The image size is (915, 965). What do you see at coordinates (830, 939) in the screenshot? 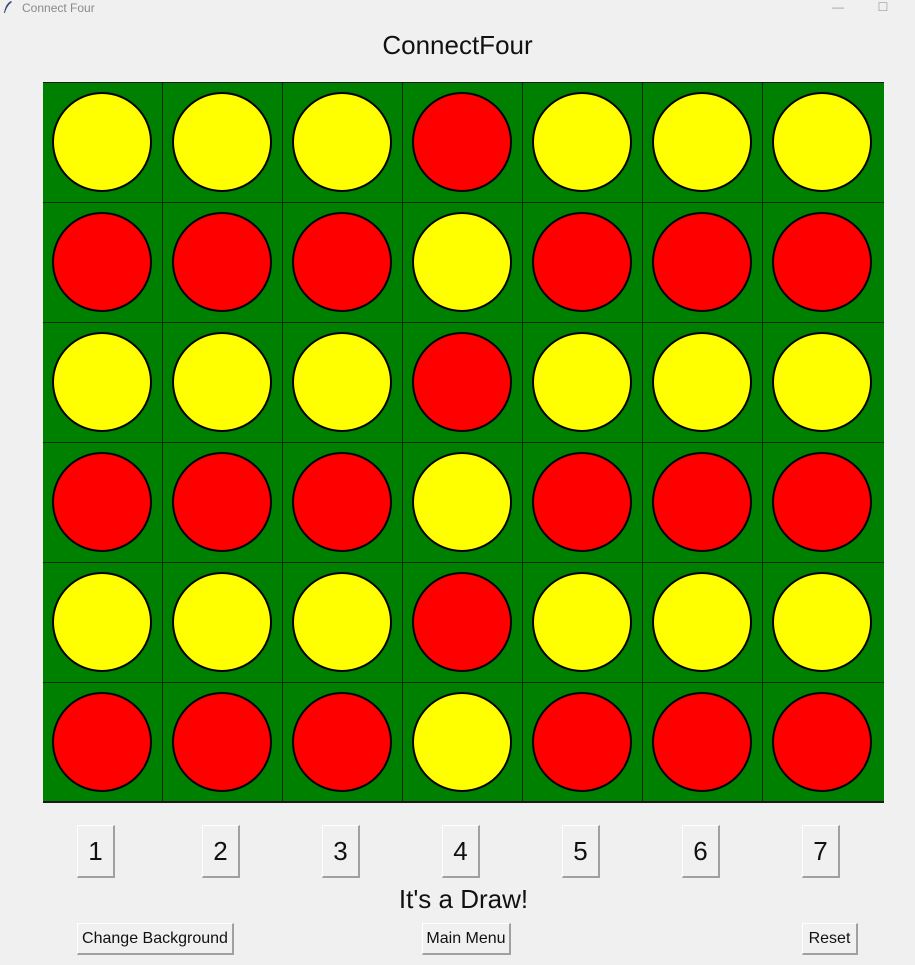
I see `reset-button: Reset` at bounding box center [830, 939].